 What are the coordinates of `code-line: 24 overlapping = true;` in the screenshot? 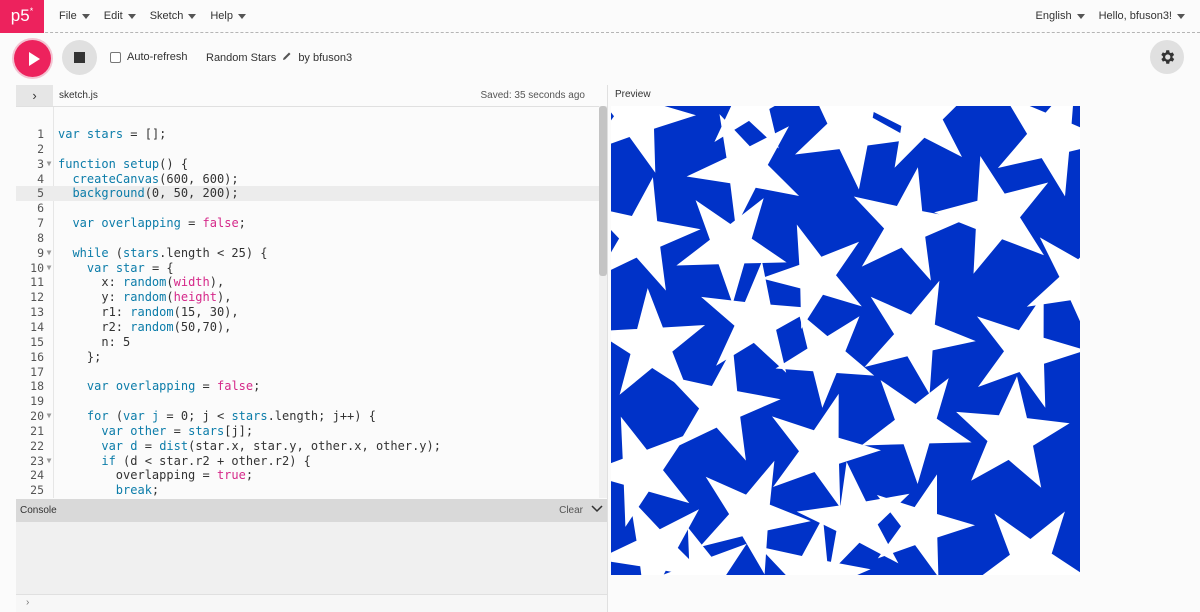 It's located at (142, 475).